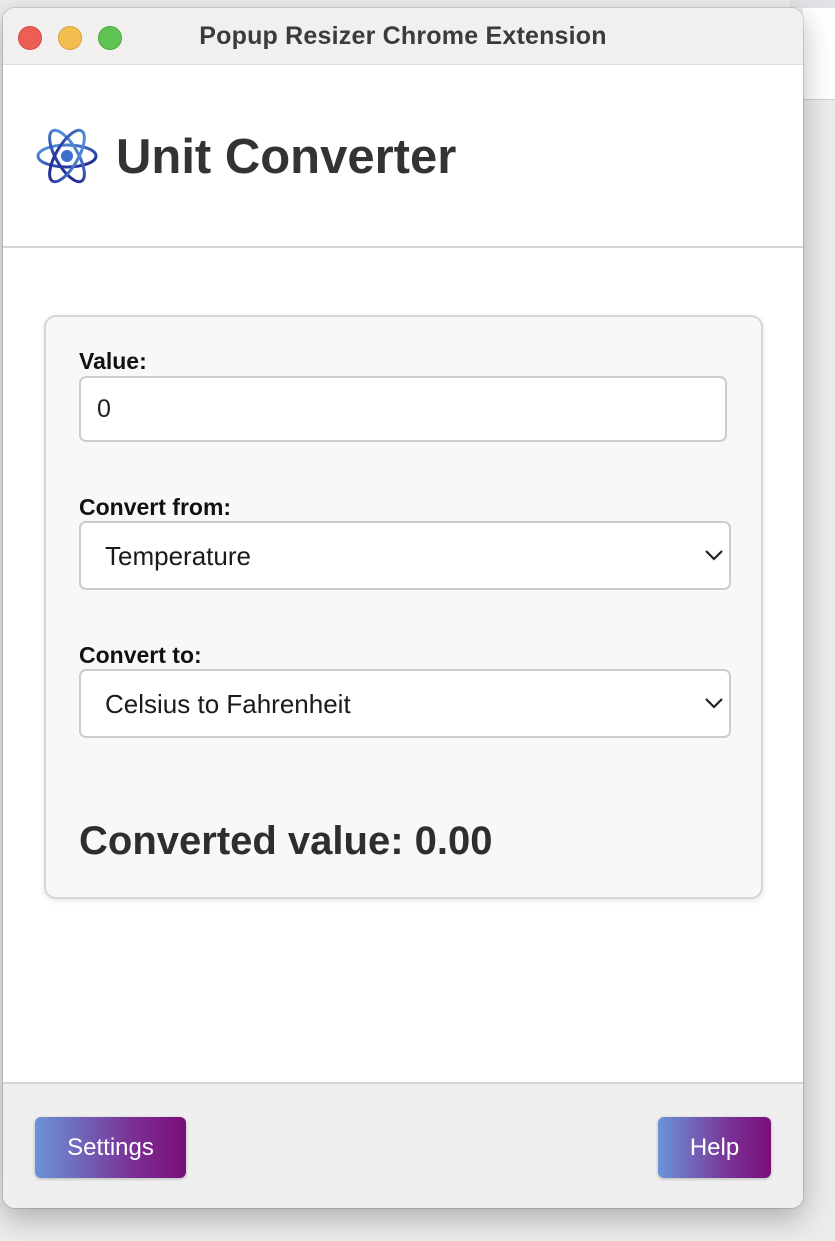 The width and height of the screenshot is (835, 1241). What do you see at coordinates (819, 54) in the screenshot?
I see `background-window-edge` at bounding box center [819, 54].